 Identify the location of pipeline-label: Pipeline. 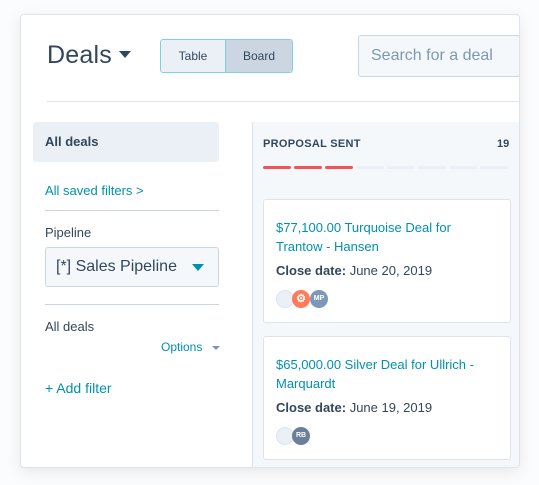
(68, 232).